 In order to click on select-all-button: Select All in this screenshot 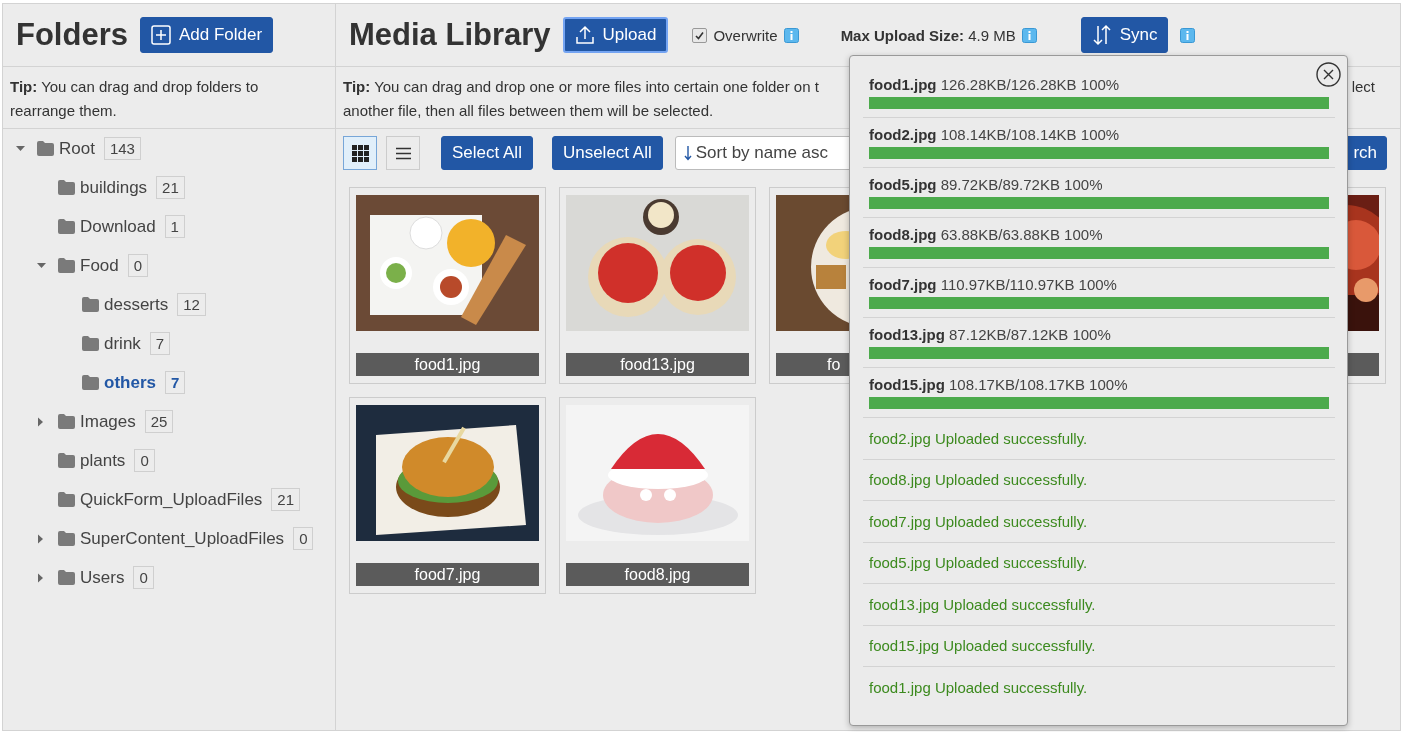, I will do `click(487, 153)`.